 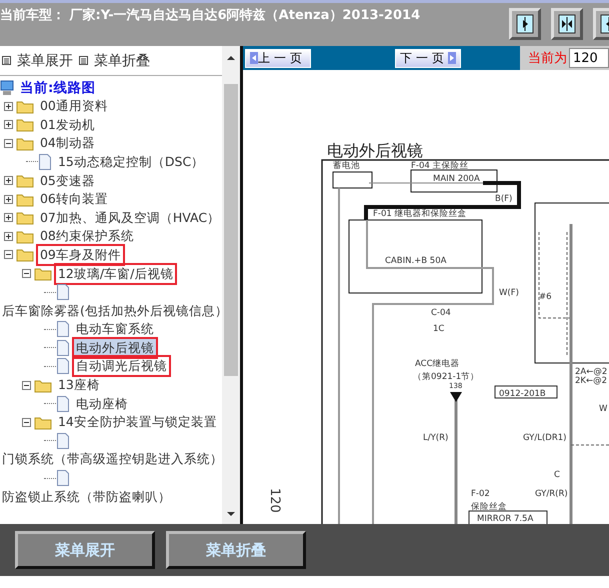 I want to click on scroll-down-icon, so click(x=231, y=514).